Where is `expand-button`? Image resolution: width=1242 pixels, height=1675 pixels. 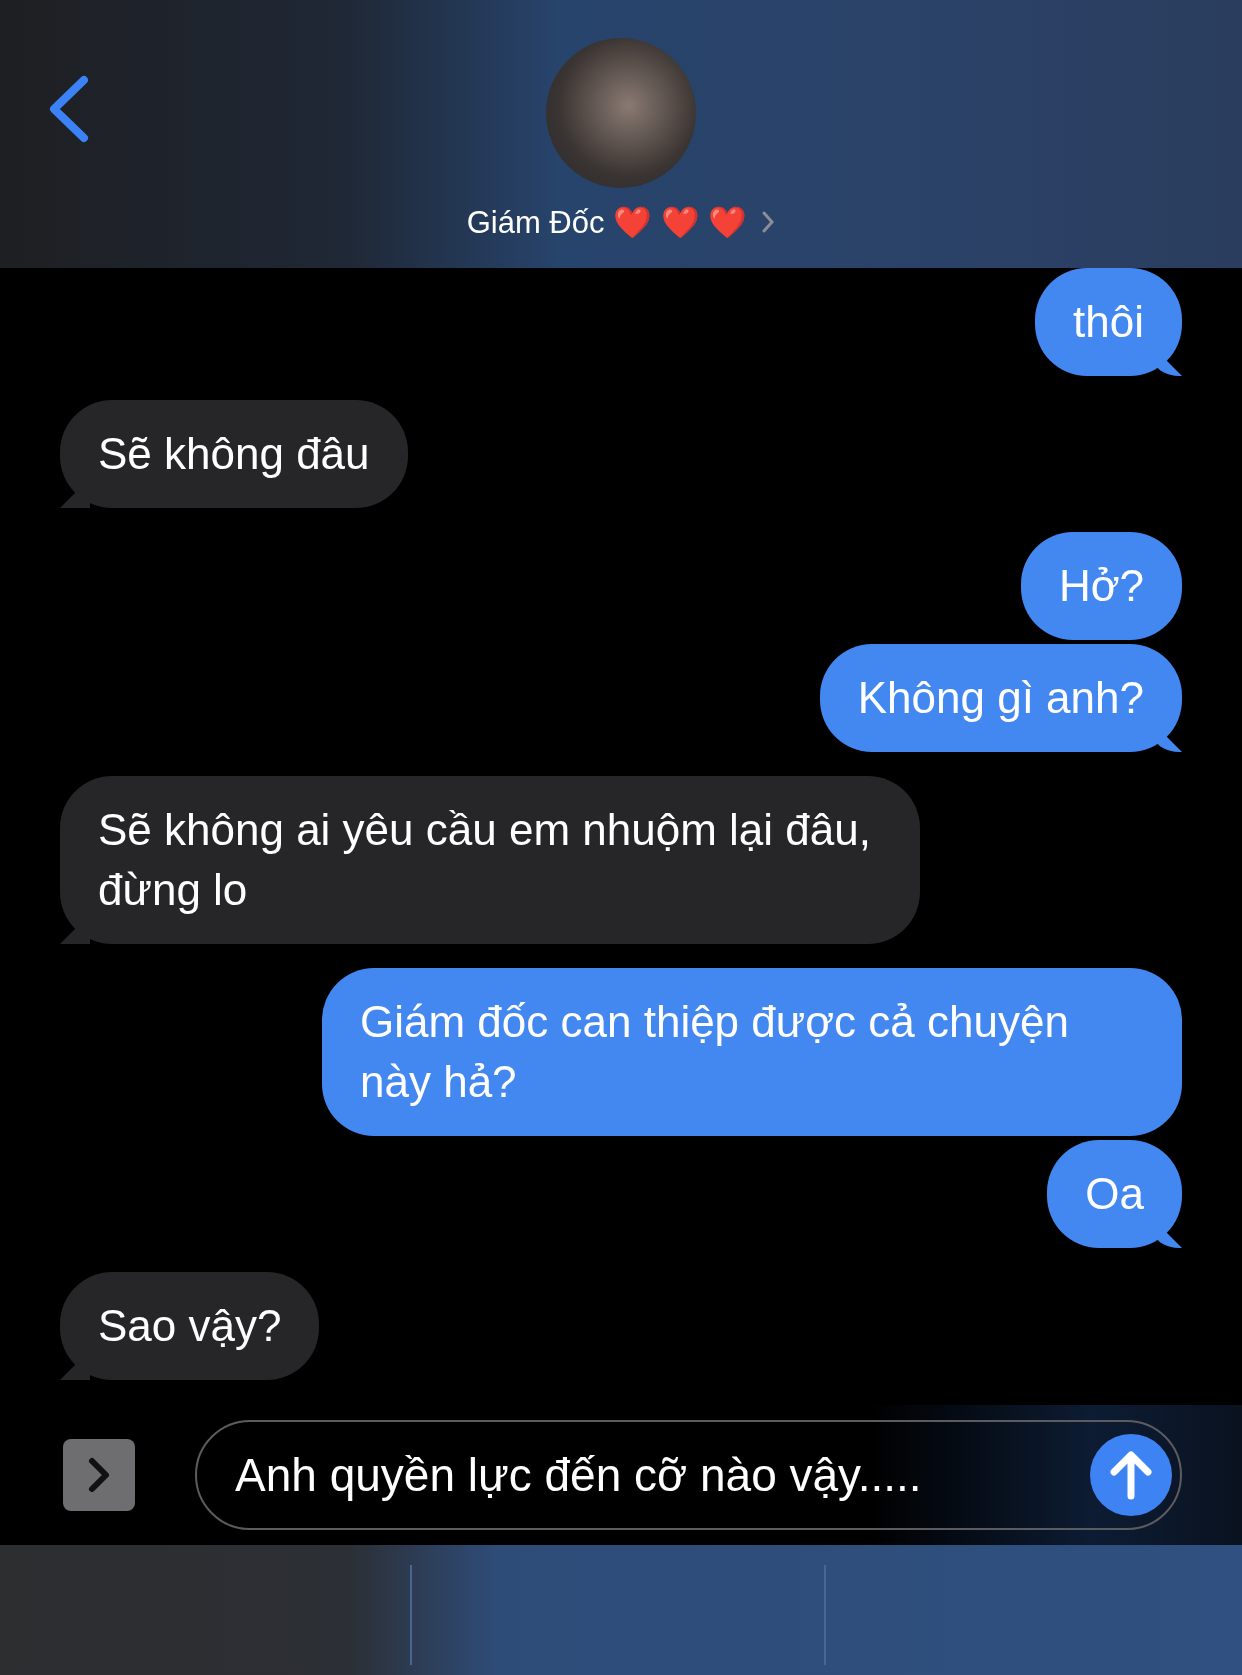 expand-button is located at coordinates (99, 1475).